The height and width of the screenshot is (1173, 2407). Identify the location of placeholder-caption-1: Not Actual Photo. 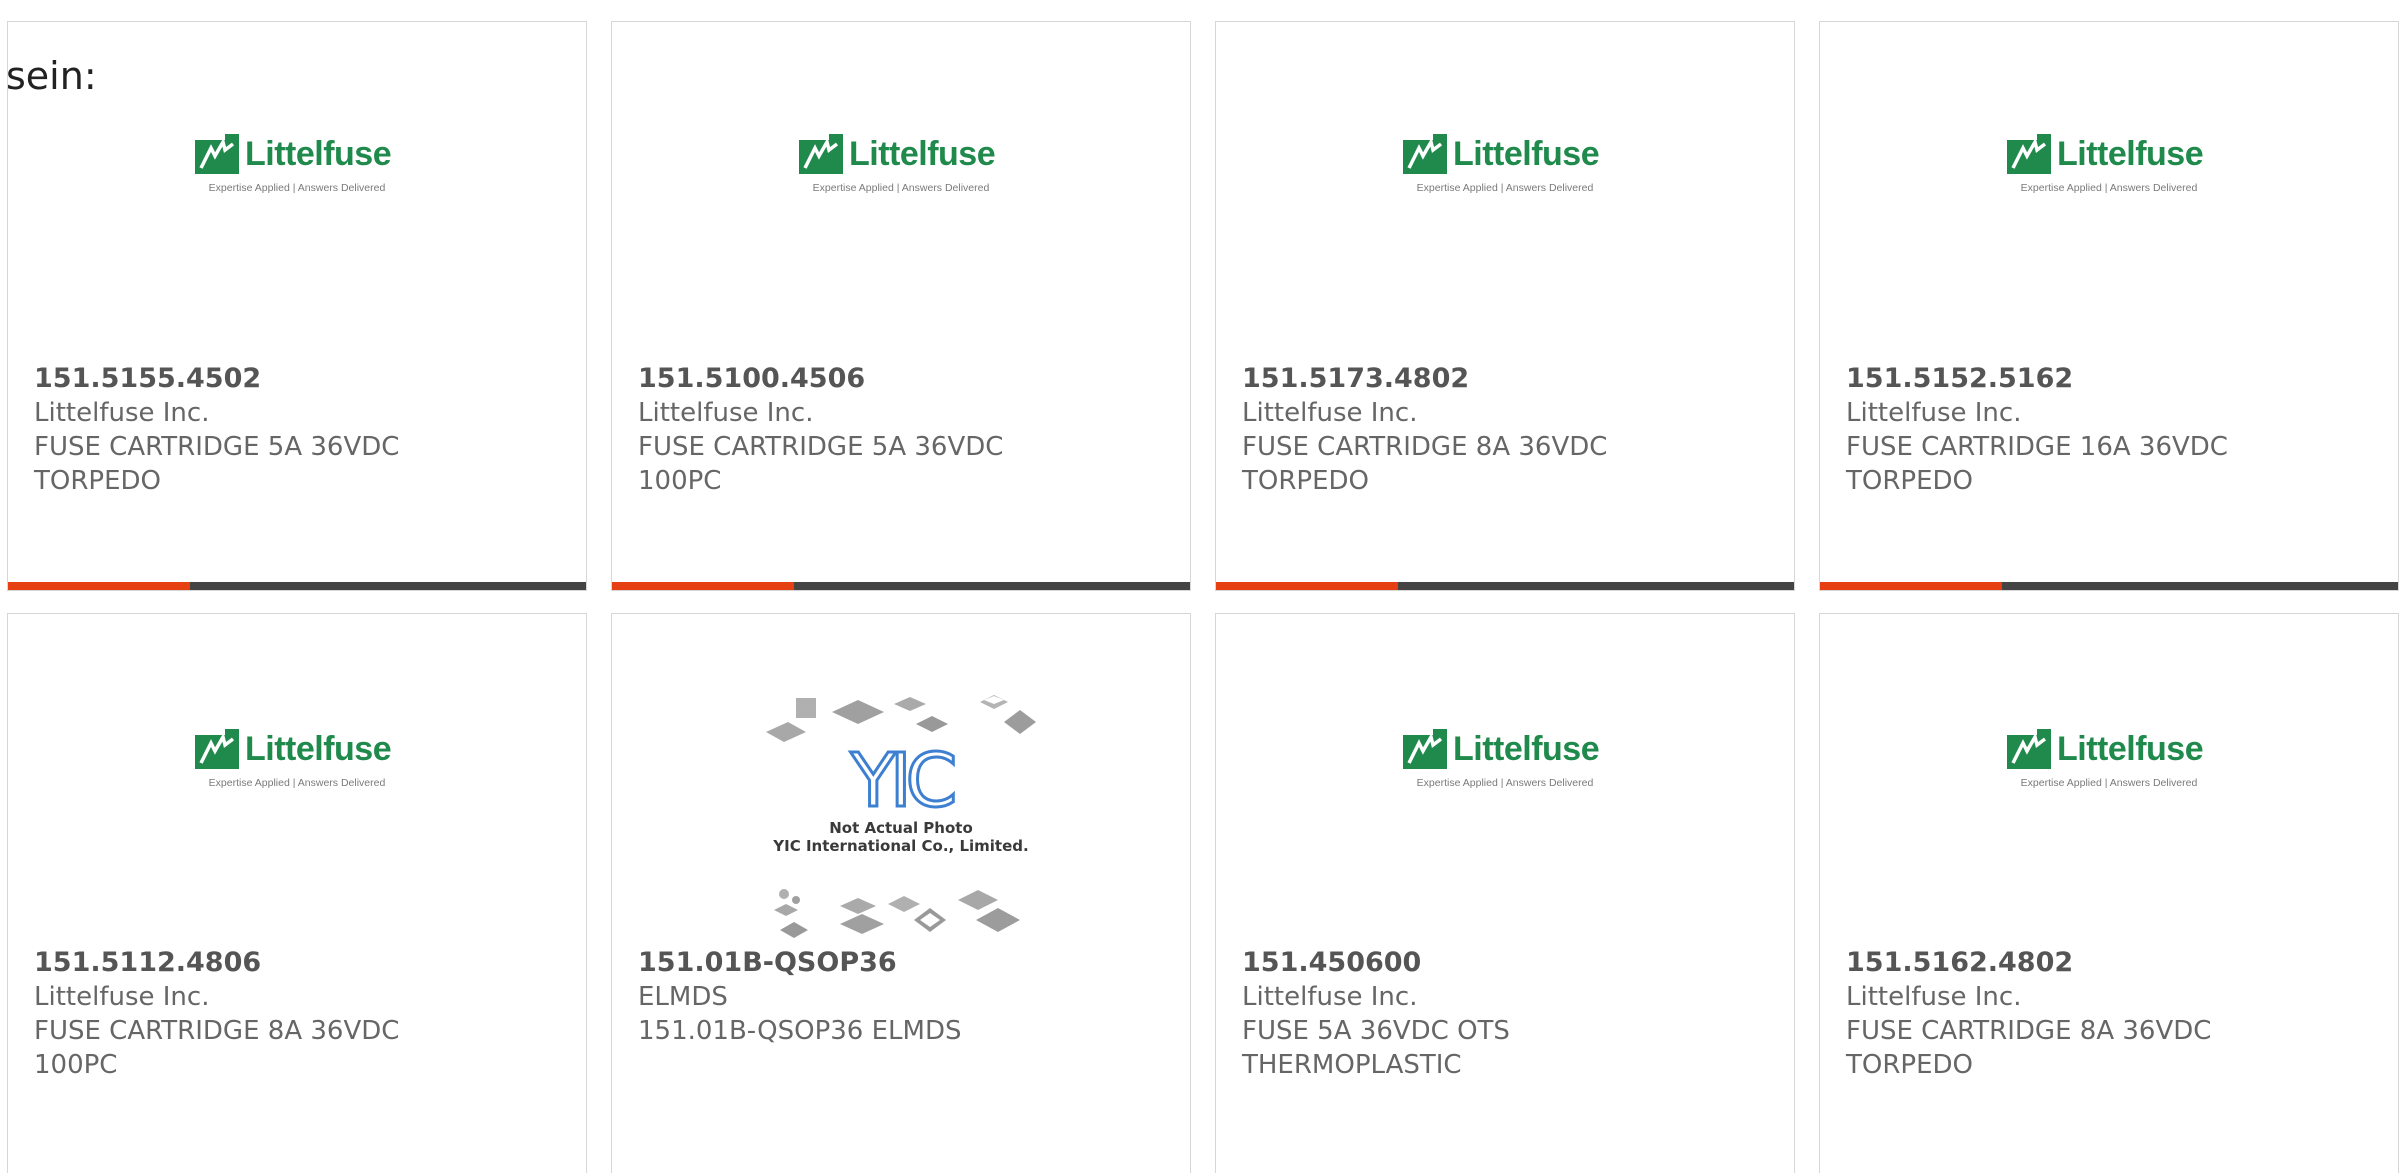
(901, 828).